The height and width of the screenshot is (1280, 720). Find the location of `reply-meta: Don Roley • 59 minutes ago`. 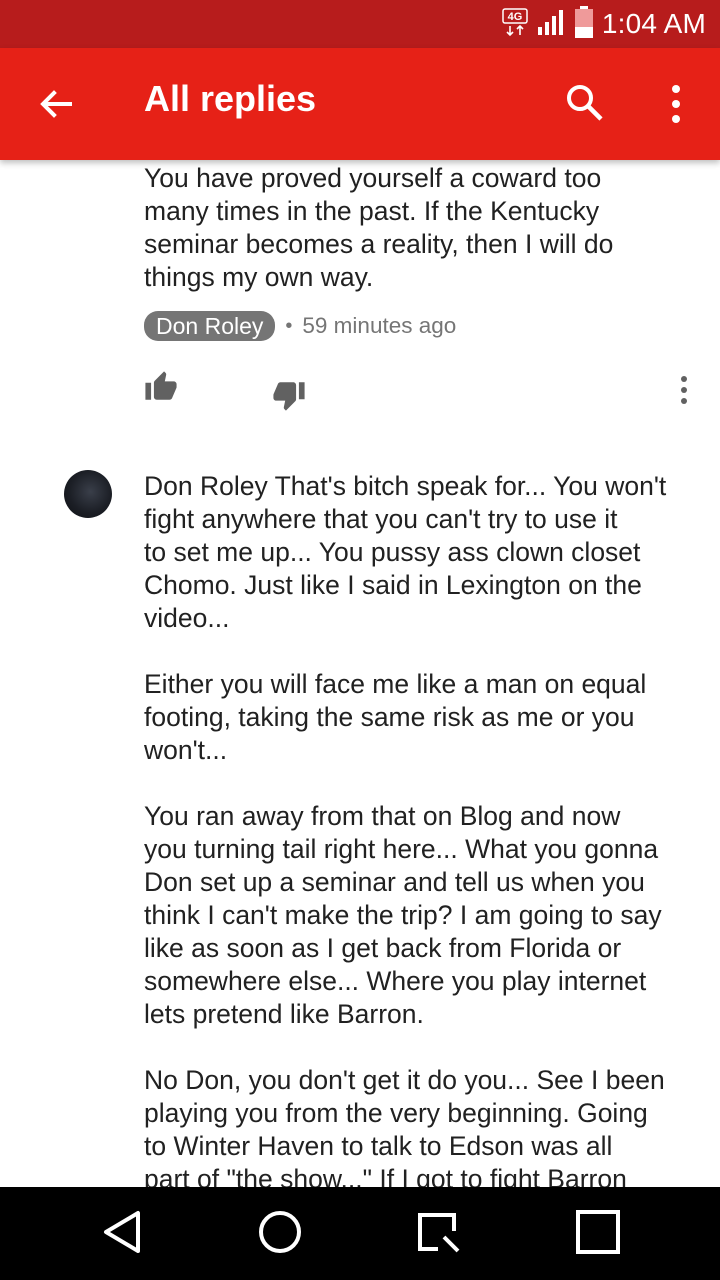

reply-meta: Don Roley • 59 minutes ago is located at coordinates (300, 326).